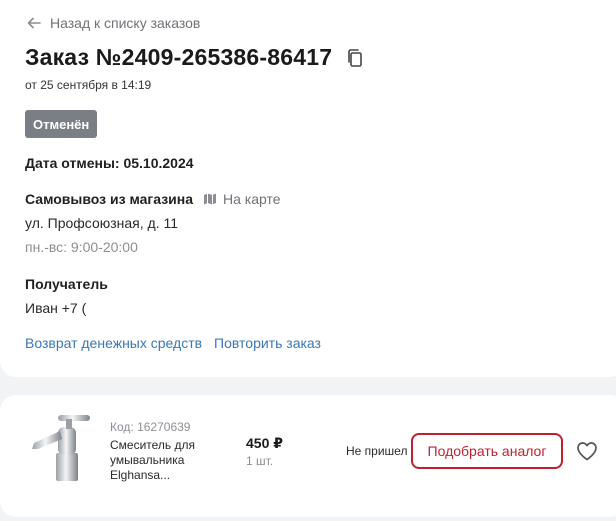  What do you see at coordinates (587, 451) in the screenshot?
I see `heart-icon` at bounding box center [587, 451].